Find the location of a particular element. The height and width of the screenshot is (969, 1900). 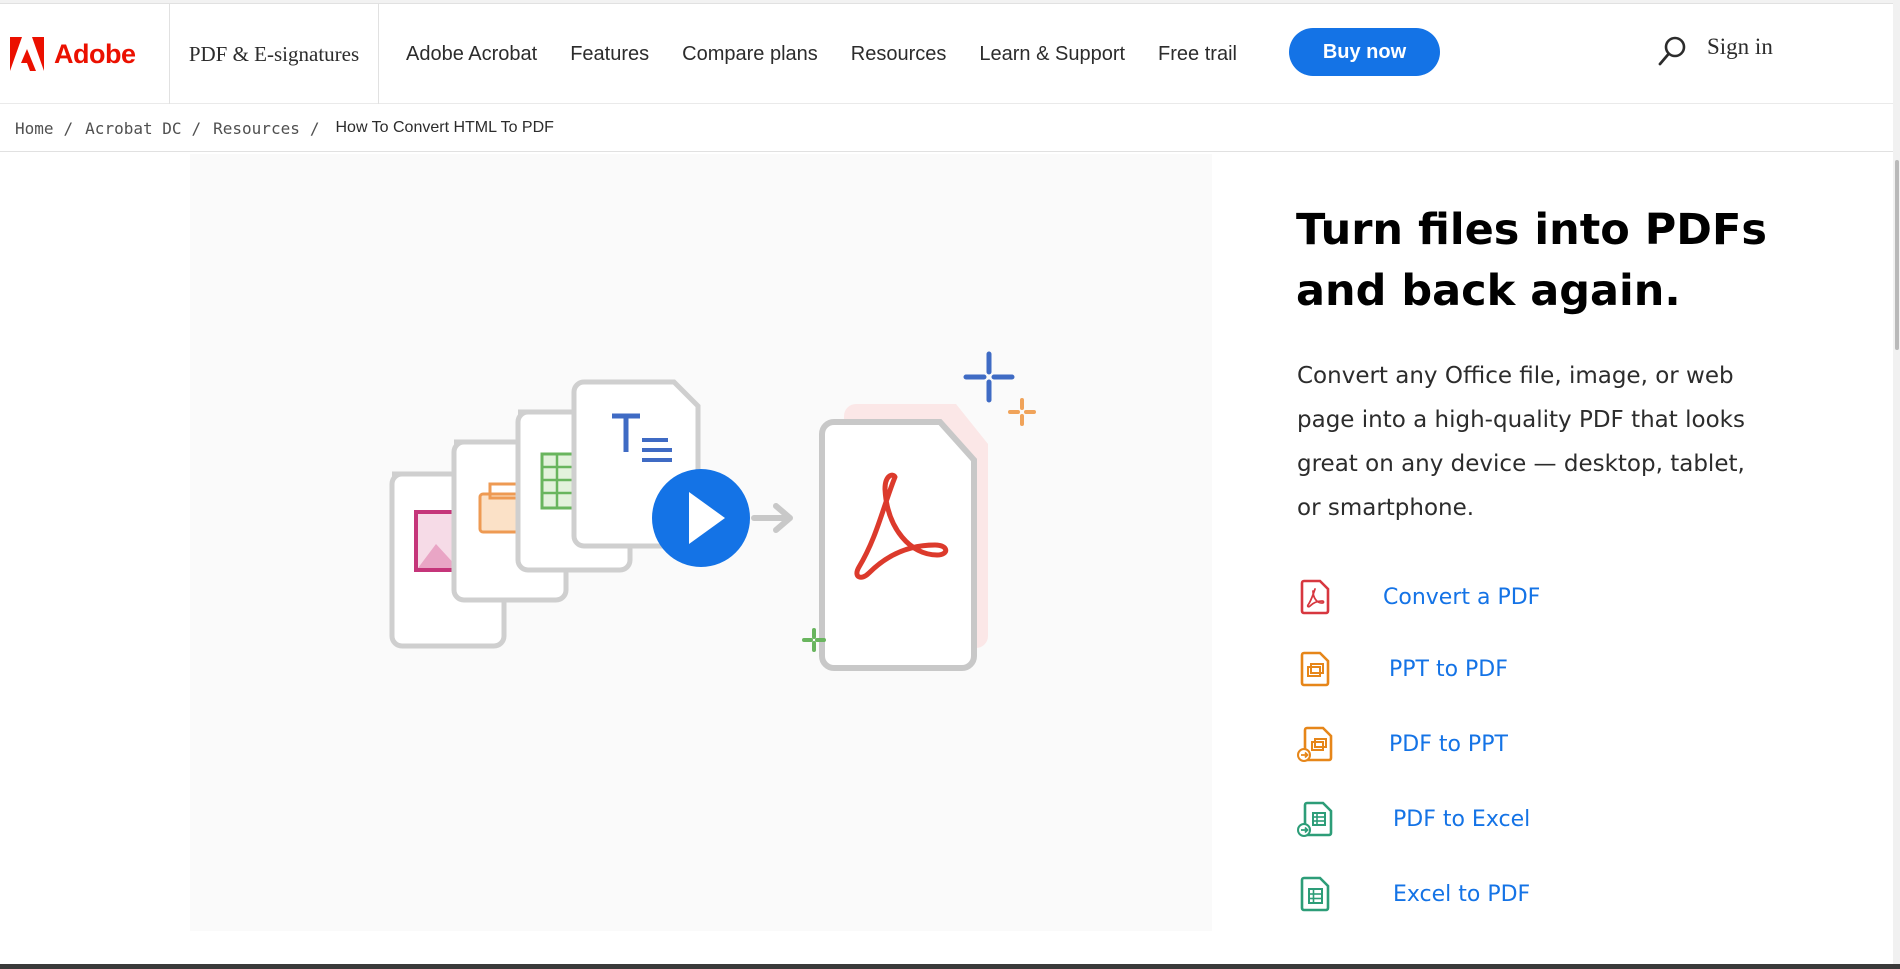

pdf-to-excel-icon is located at coordinates (1315, 819).